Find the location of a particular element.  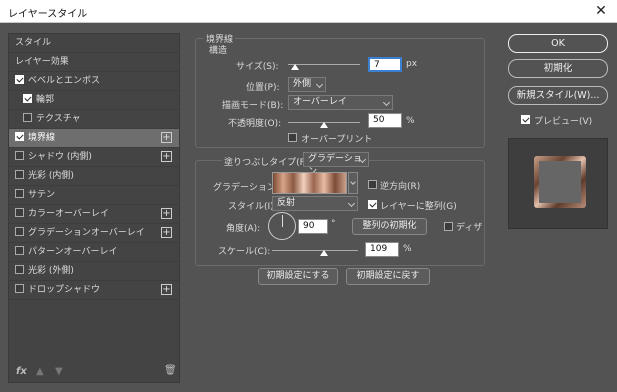

list-item-label: テクスチャ is located at coordinates (58, 119).